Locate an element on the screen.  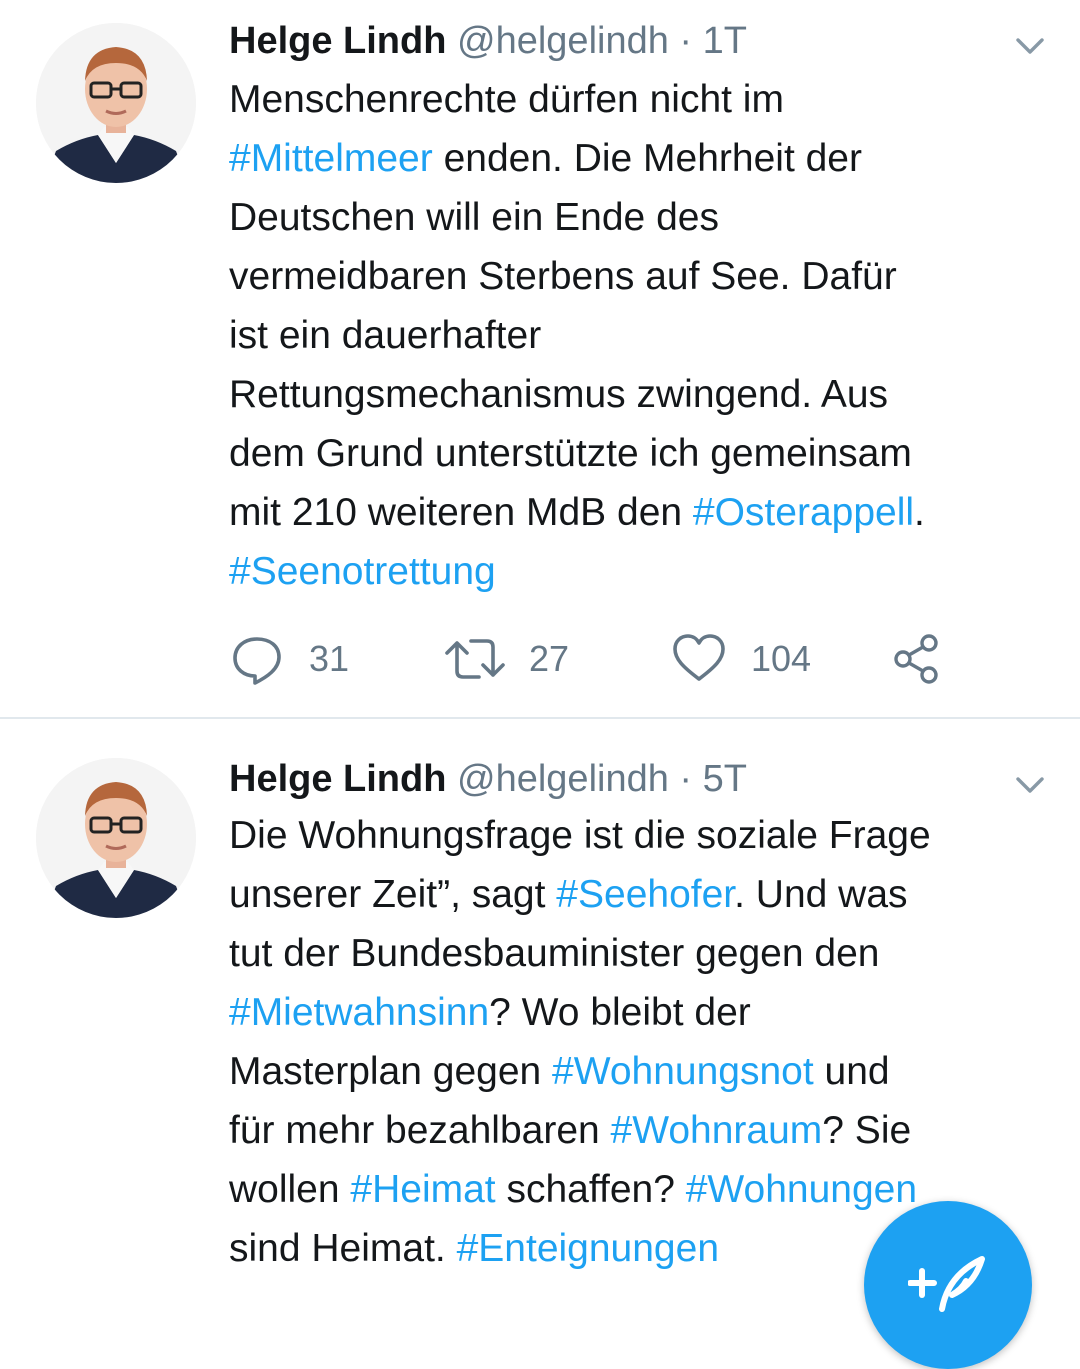
tweet-text-line: Die Wohnungsfrage ist die soziale Frage is located at coordinates (639, 835).